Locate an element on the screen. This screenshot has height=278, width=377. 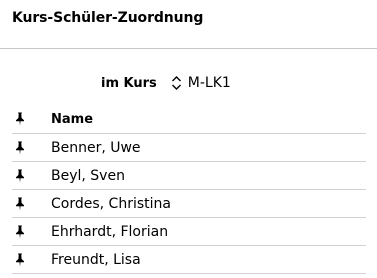
table-row: Ehrhardt, Florian is located at coordinates (189, 232).